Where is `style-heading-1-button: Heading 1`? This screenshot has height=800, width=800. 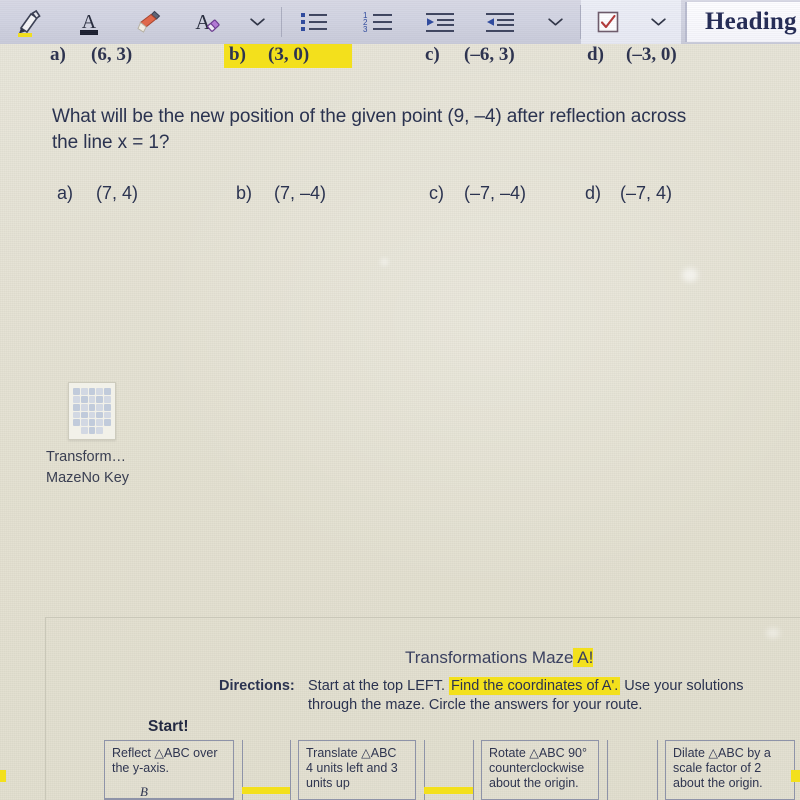 style-heading-1-button: Heading 1 is located at coordinates (742, 22).